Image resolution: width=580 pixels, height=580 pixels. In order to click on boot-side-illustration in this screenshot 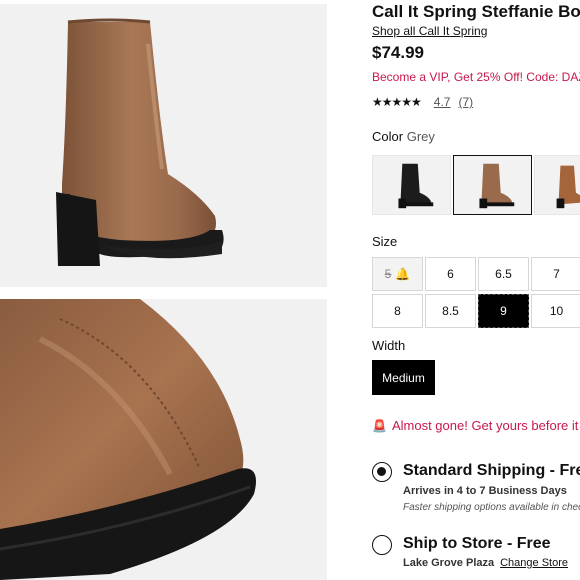, I will do `click(140, 142)`.